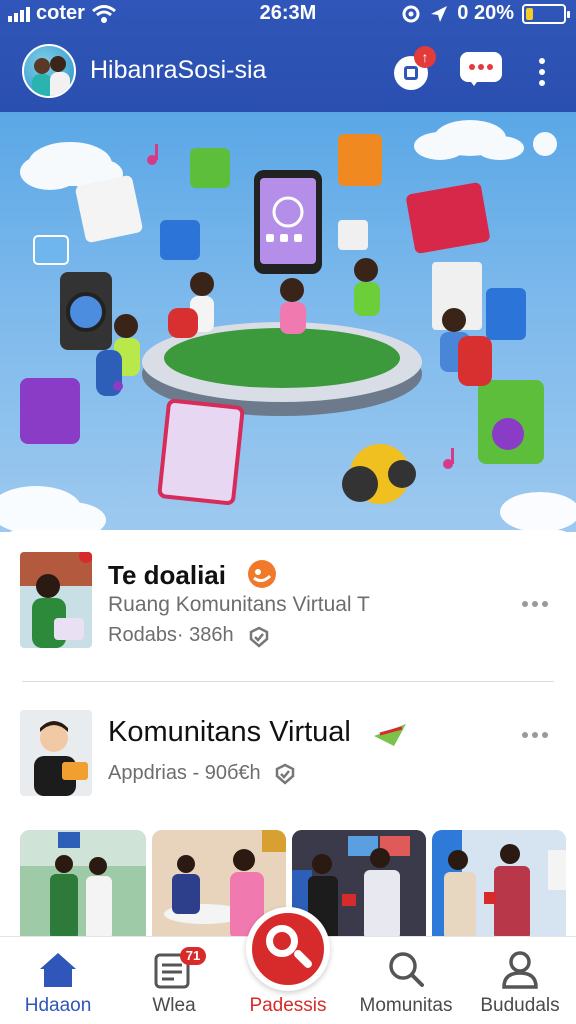  Describe the element at coordinates (58, 1005) in the screenshot. I see `nav-label: Hdaaon` at that location.